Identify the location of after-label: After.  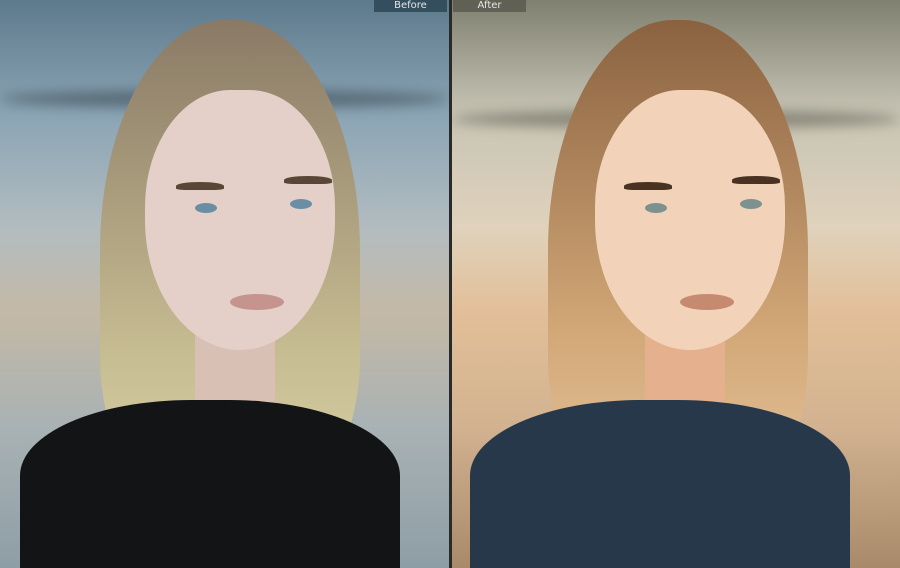
(489, 6).